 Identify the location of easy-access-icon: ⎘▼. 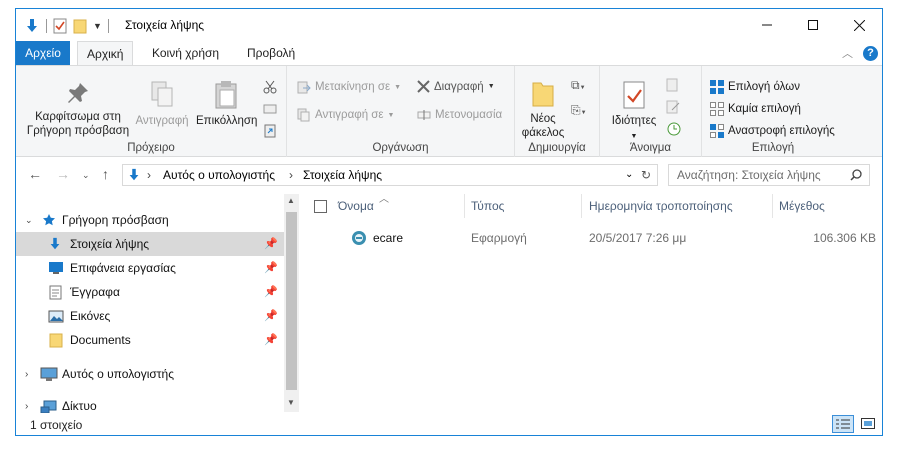
(579, 110).